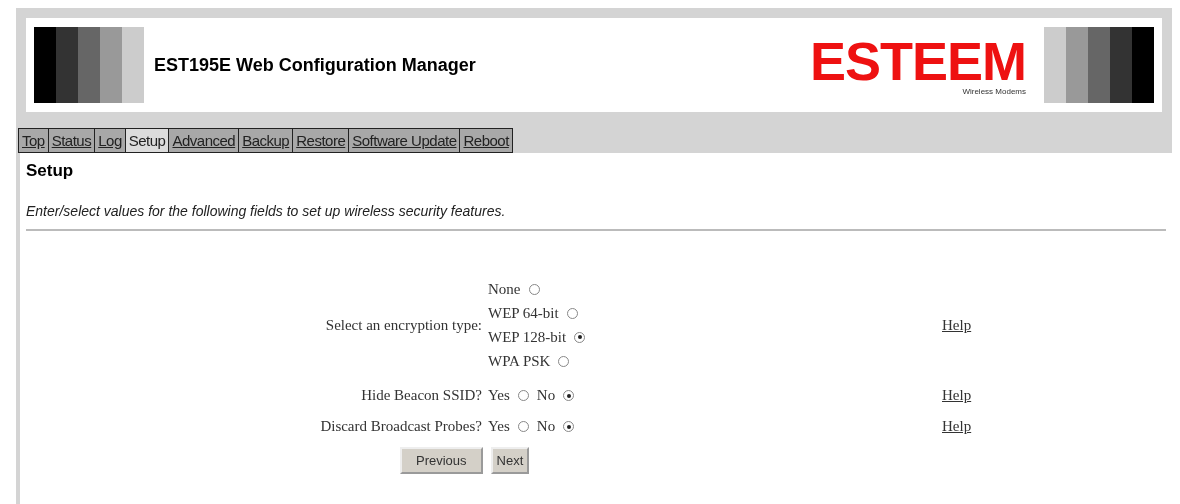 This screenshot has height=504, width=1180. Describe the element at coordinates (527, 337) in the screenshot. I see `option-label: WEP 128-bit` at that location.